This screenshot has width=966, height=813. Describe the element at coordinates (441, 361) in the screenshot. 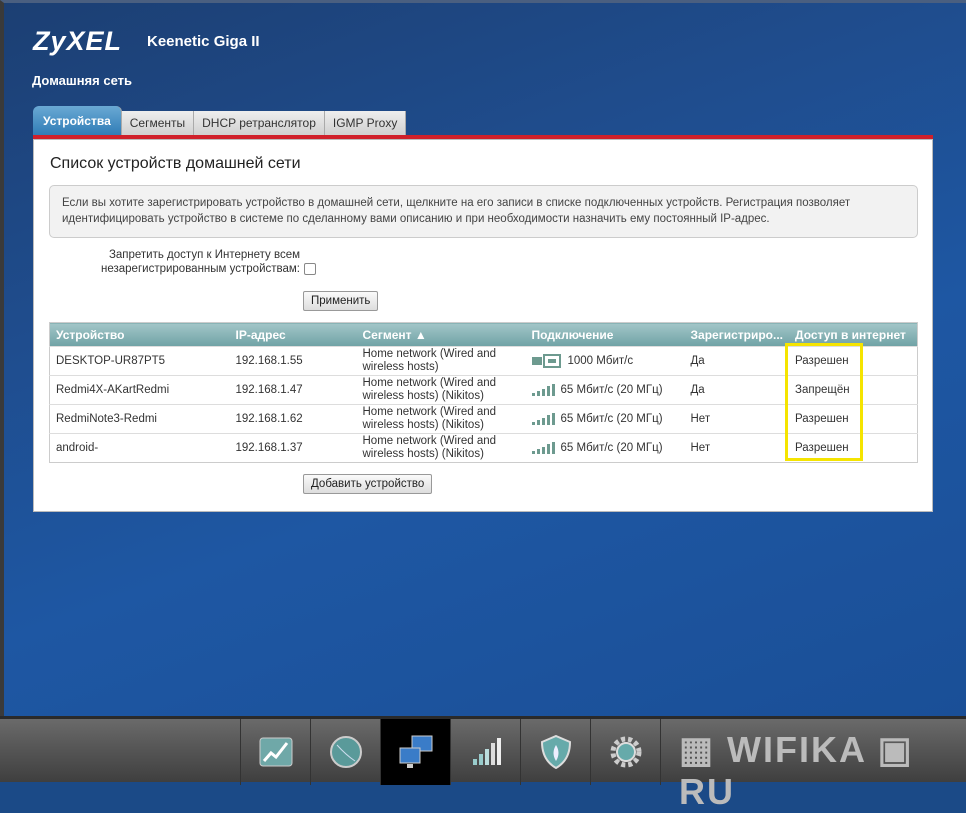

I see `device-segment: Home network (Wired and wireless hosts)` at that location.